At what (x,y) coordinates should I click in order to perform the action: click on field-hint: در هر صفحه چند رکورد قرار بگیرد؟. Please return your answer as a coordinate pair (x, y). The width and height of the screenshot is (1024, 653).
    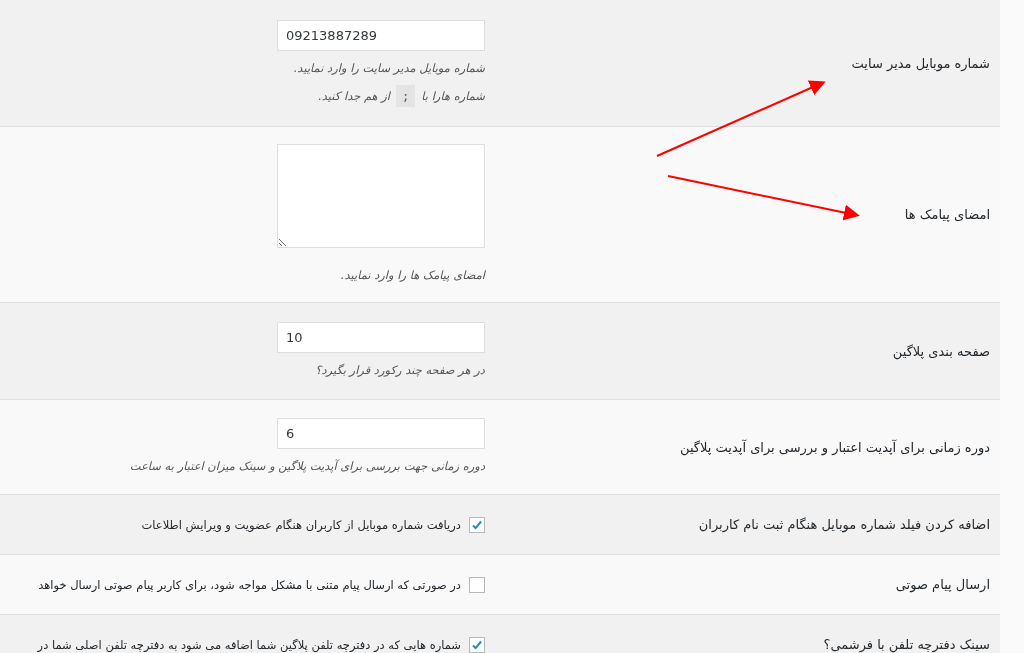
    Looking at the image, I should click on (400, 370).